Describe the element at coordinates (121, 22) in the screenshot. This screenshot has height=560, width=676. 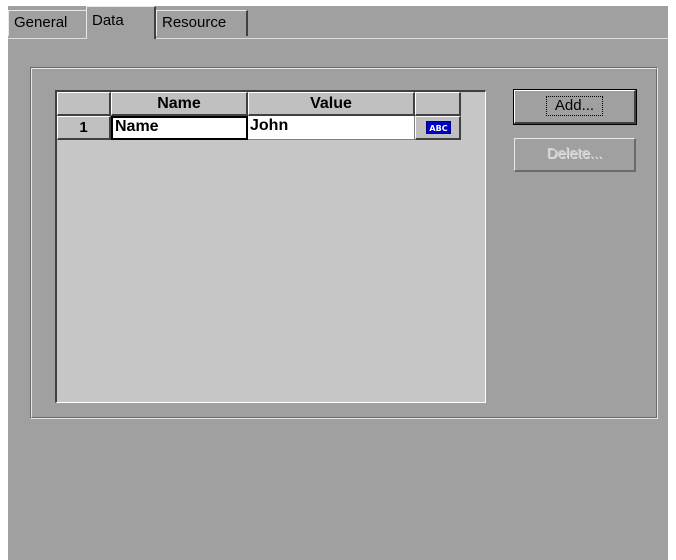
I see `tab-data: Data` at that location.